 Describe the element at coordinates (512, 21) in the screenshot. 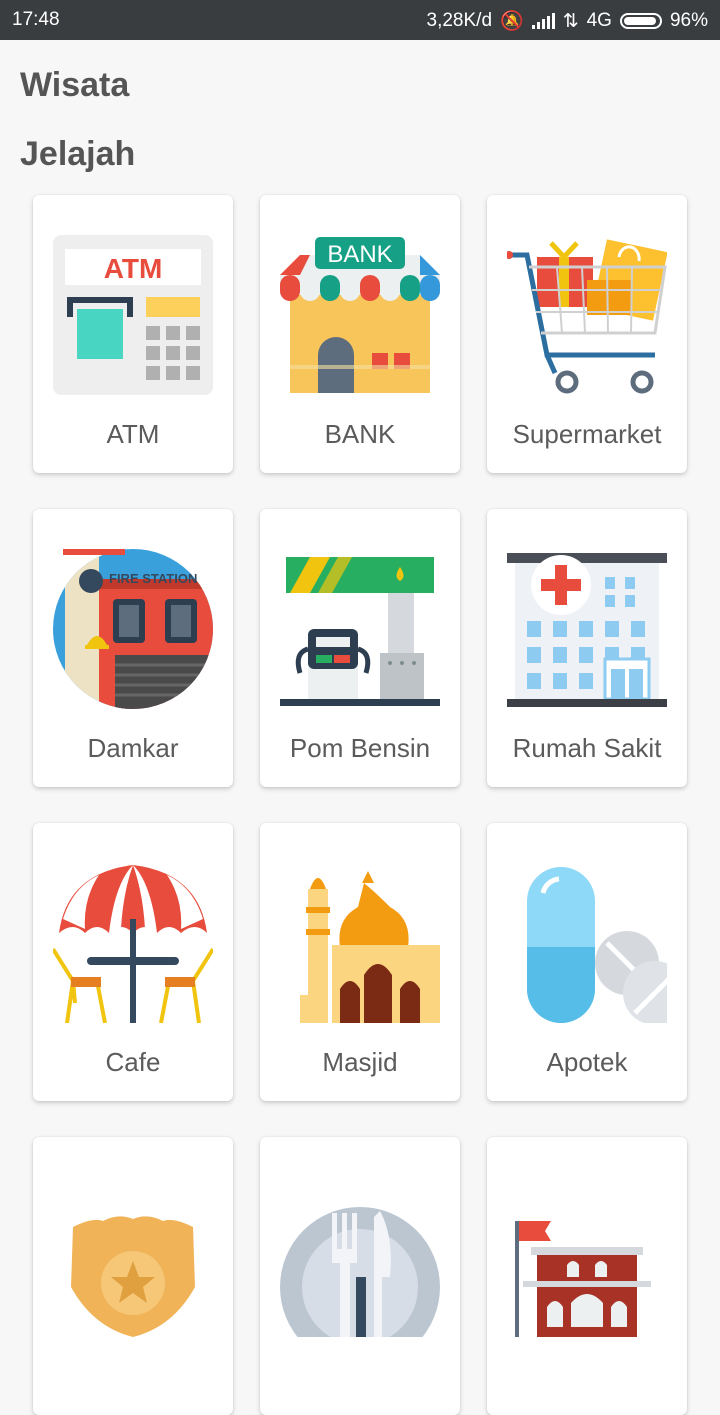

I see `mute-icon: 🔕` at that location.